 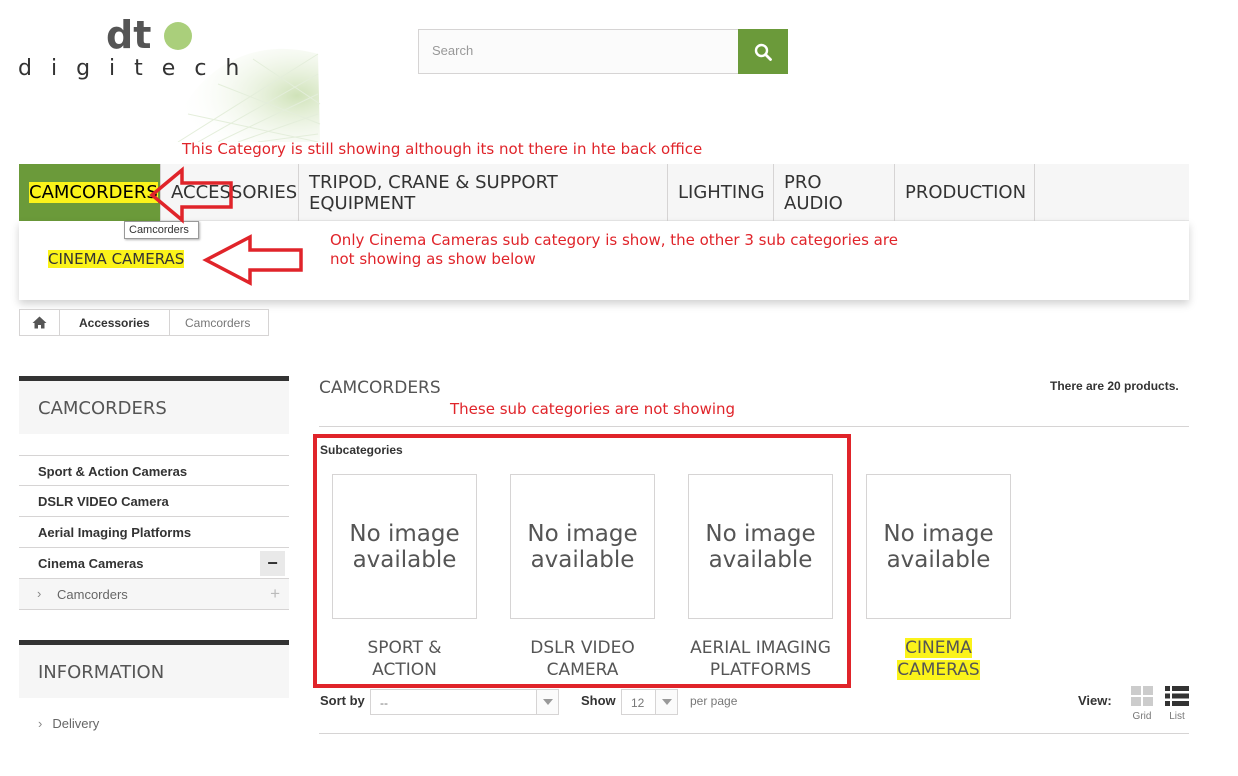 What do you see at coordinates (380, 388) in the screenshot?
I see `category-title: CAMCORDERS` at bounding box center [380, 388].